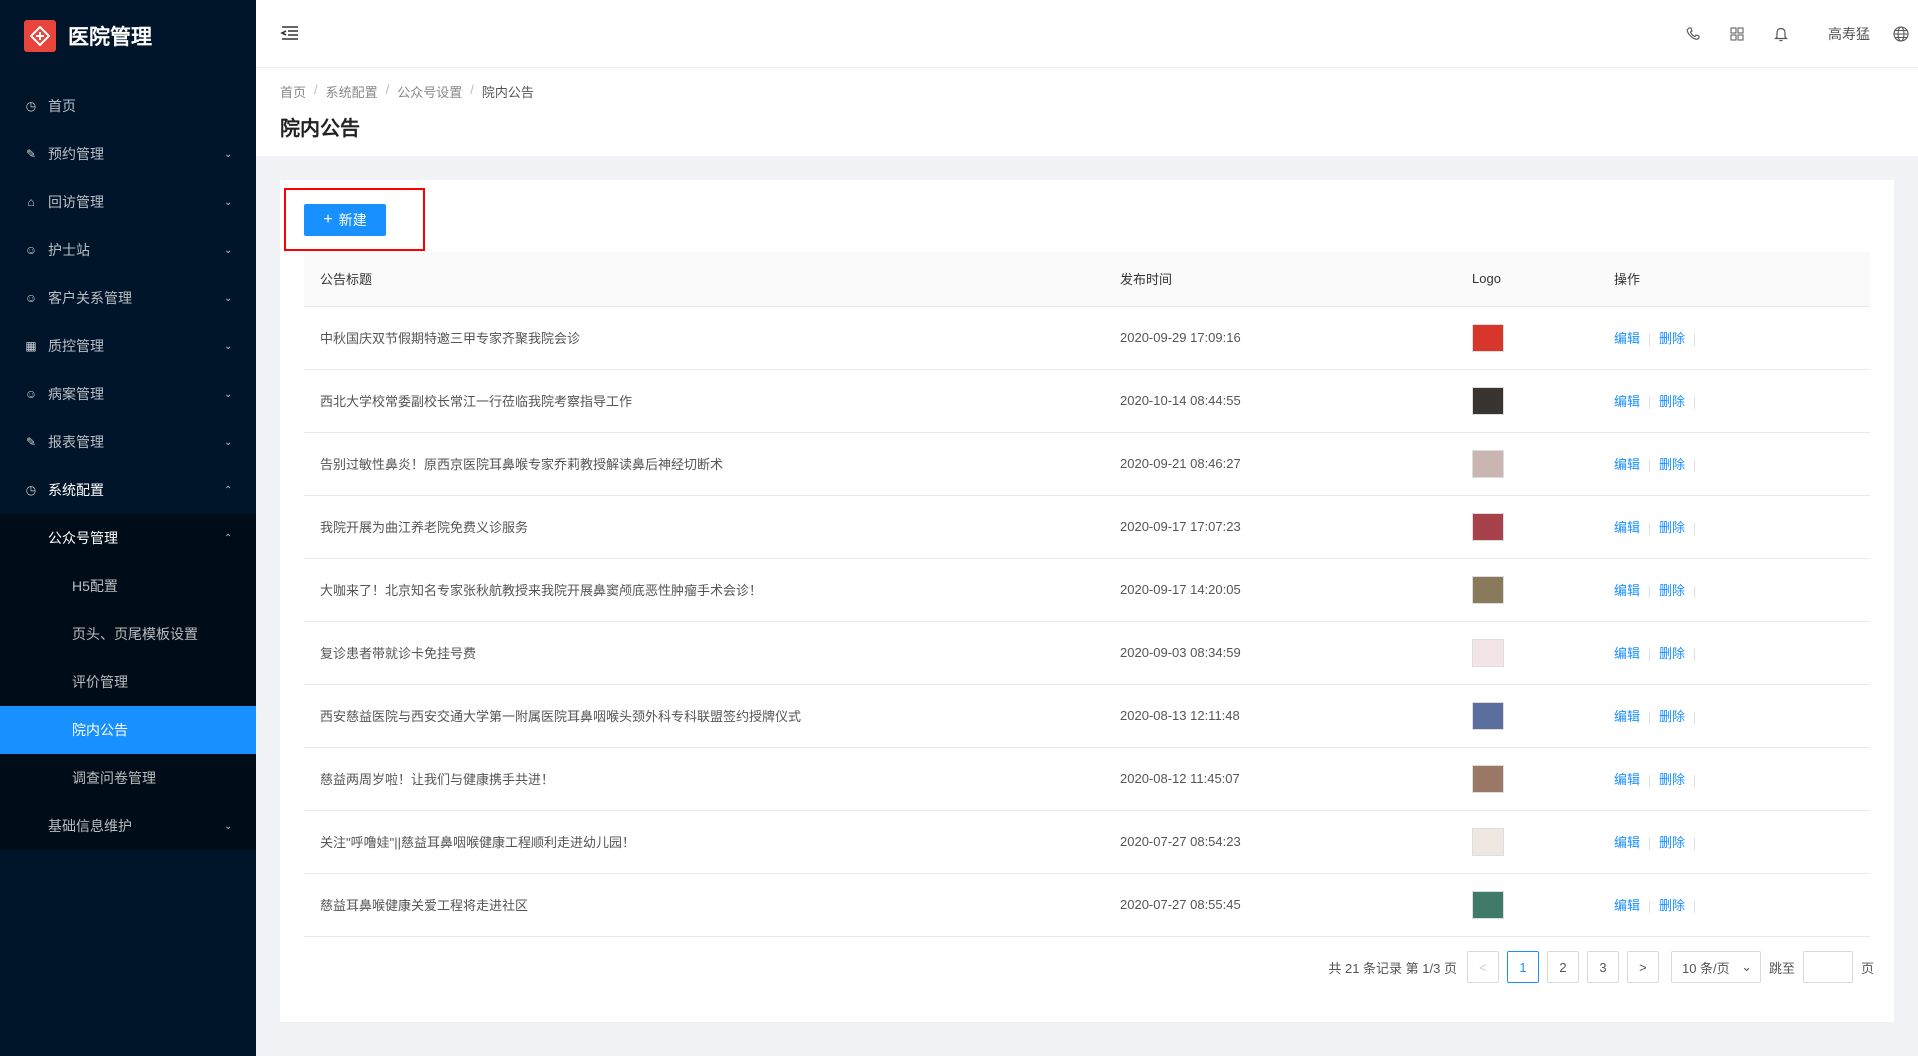 The image size is (1918, 1056). Describe the element at coordinates (1522, 967) in the screenshot. I see `page-button-1: 1` at that location.